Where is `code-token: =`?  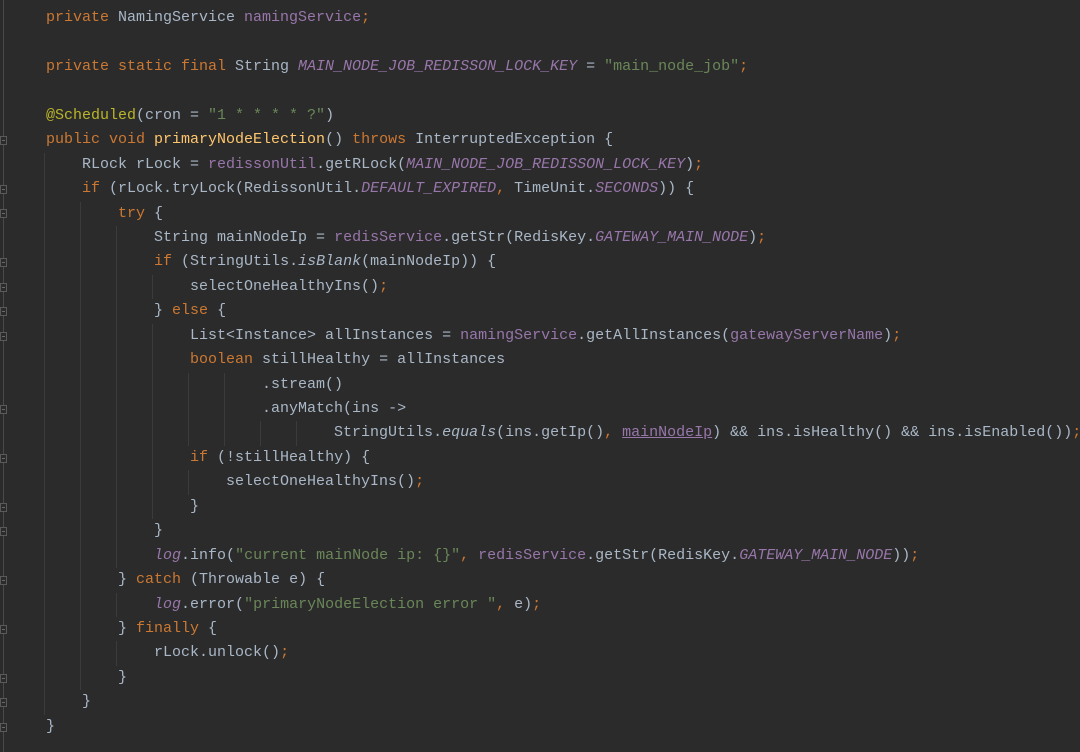 code-token: = is located at coordinates (591, 66).